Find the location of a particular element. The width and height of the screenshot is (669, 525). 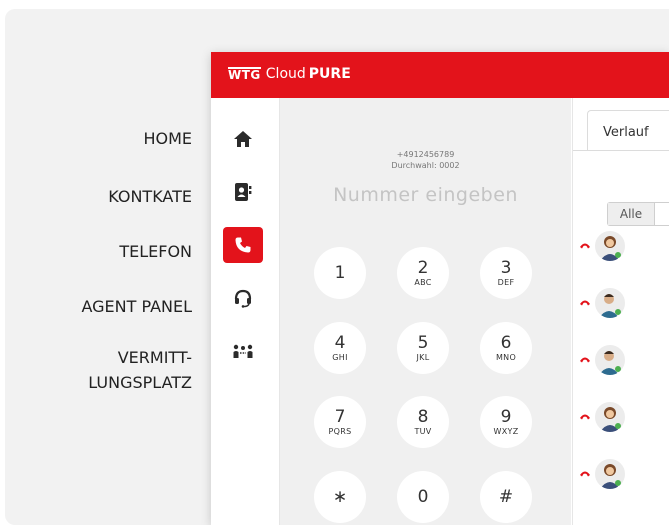

switchboard-icon is located at coordinates (243, 351).